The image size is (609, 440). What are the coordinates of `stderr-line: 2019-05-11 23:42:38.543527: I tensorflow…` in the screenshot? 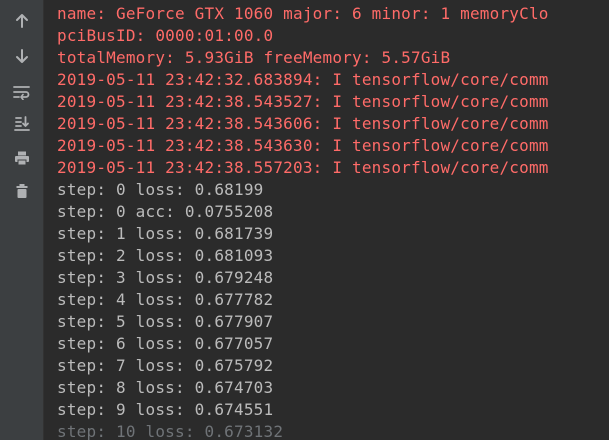 It's located at (303, 101).